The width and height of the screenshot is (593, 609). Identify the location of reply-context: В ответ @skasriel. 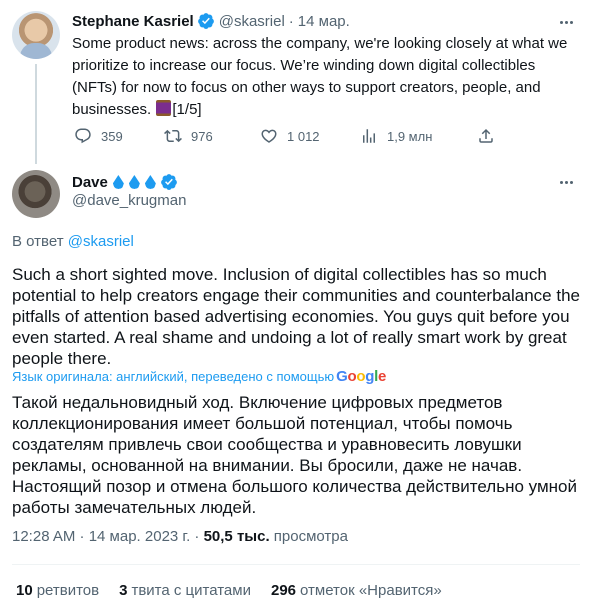
(73, 241).